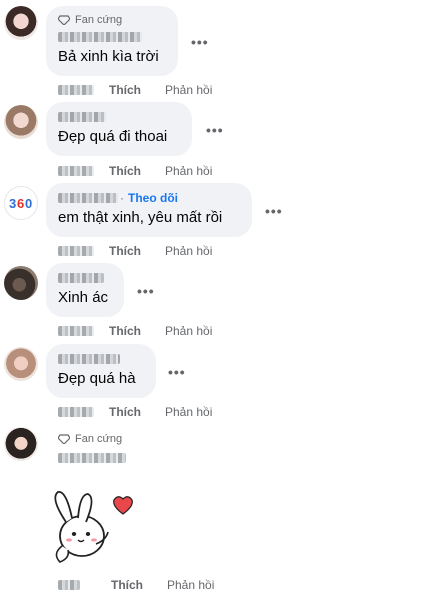 The image size is (429, 594). What do you see at coordinates (12, 203) in the screenshot?
I see `svg-text: 3` at bounding box center [12, 203].